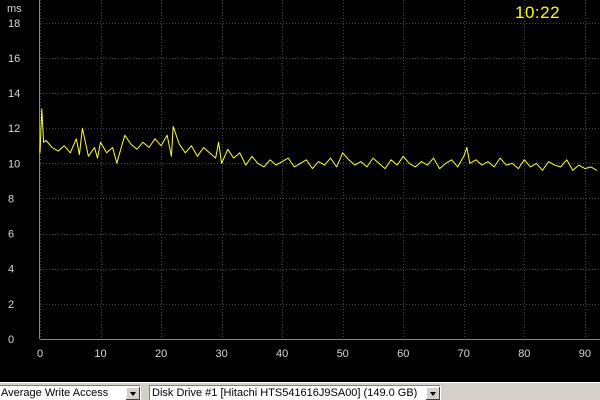 This screenshot has height=400, width=600. I want to click on elapsed-time-clock: 10:22, so click(538, 12).